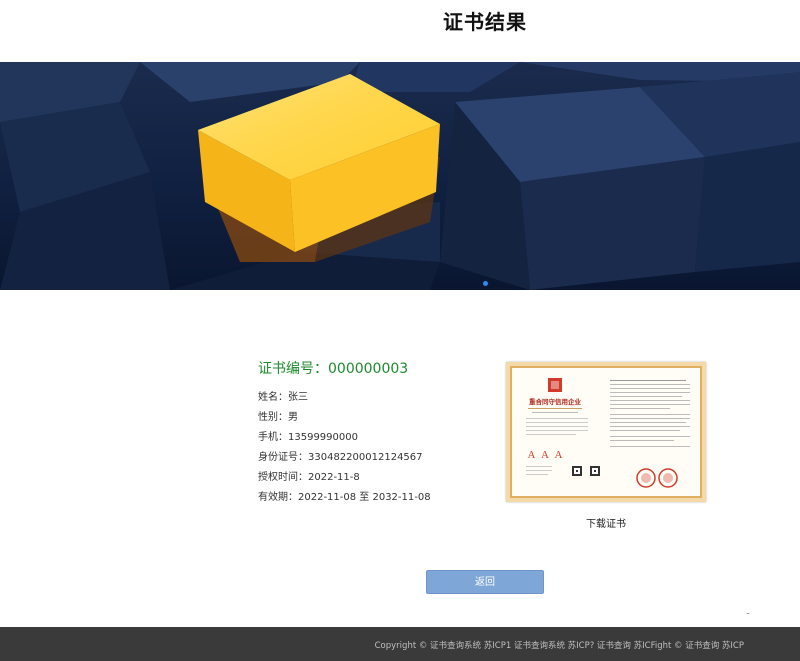 The width and height of the screenshot is (800, 661). I want to click on info-row-gender: 性别：男, so click(344, 420).